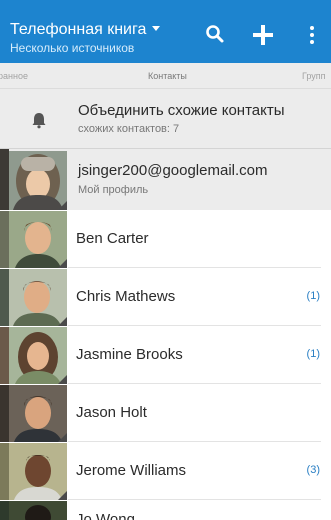 The height and width of the screenshot is (520, 331). What do you see at coordinates (131, 470) in the screenshot?
I see `contact-name: Jerome Williams` at bounding box center [131, 470].